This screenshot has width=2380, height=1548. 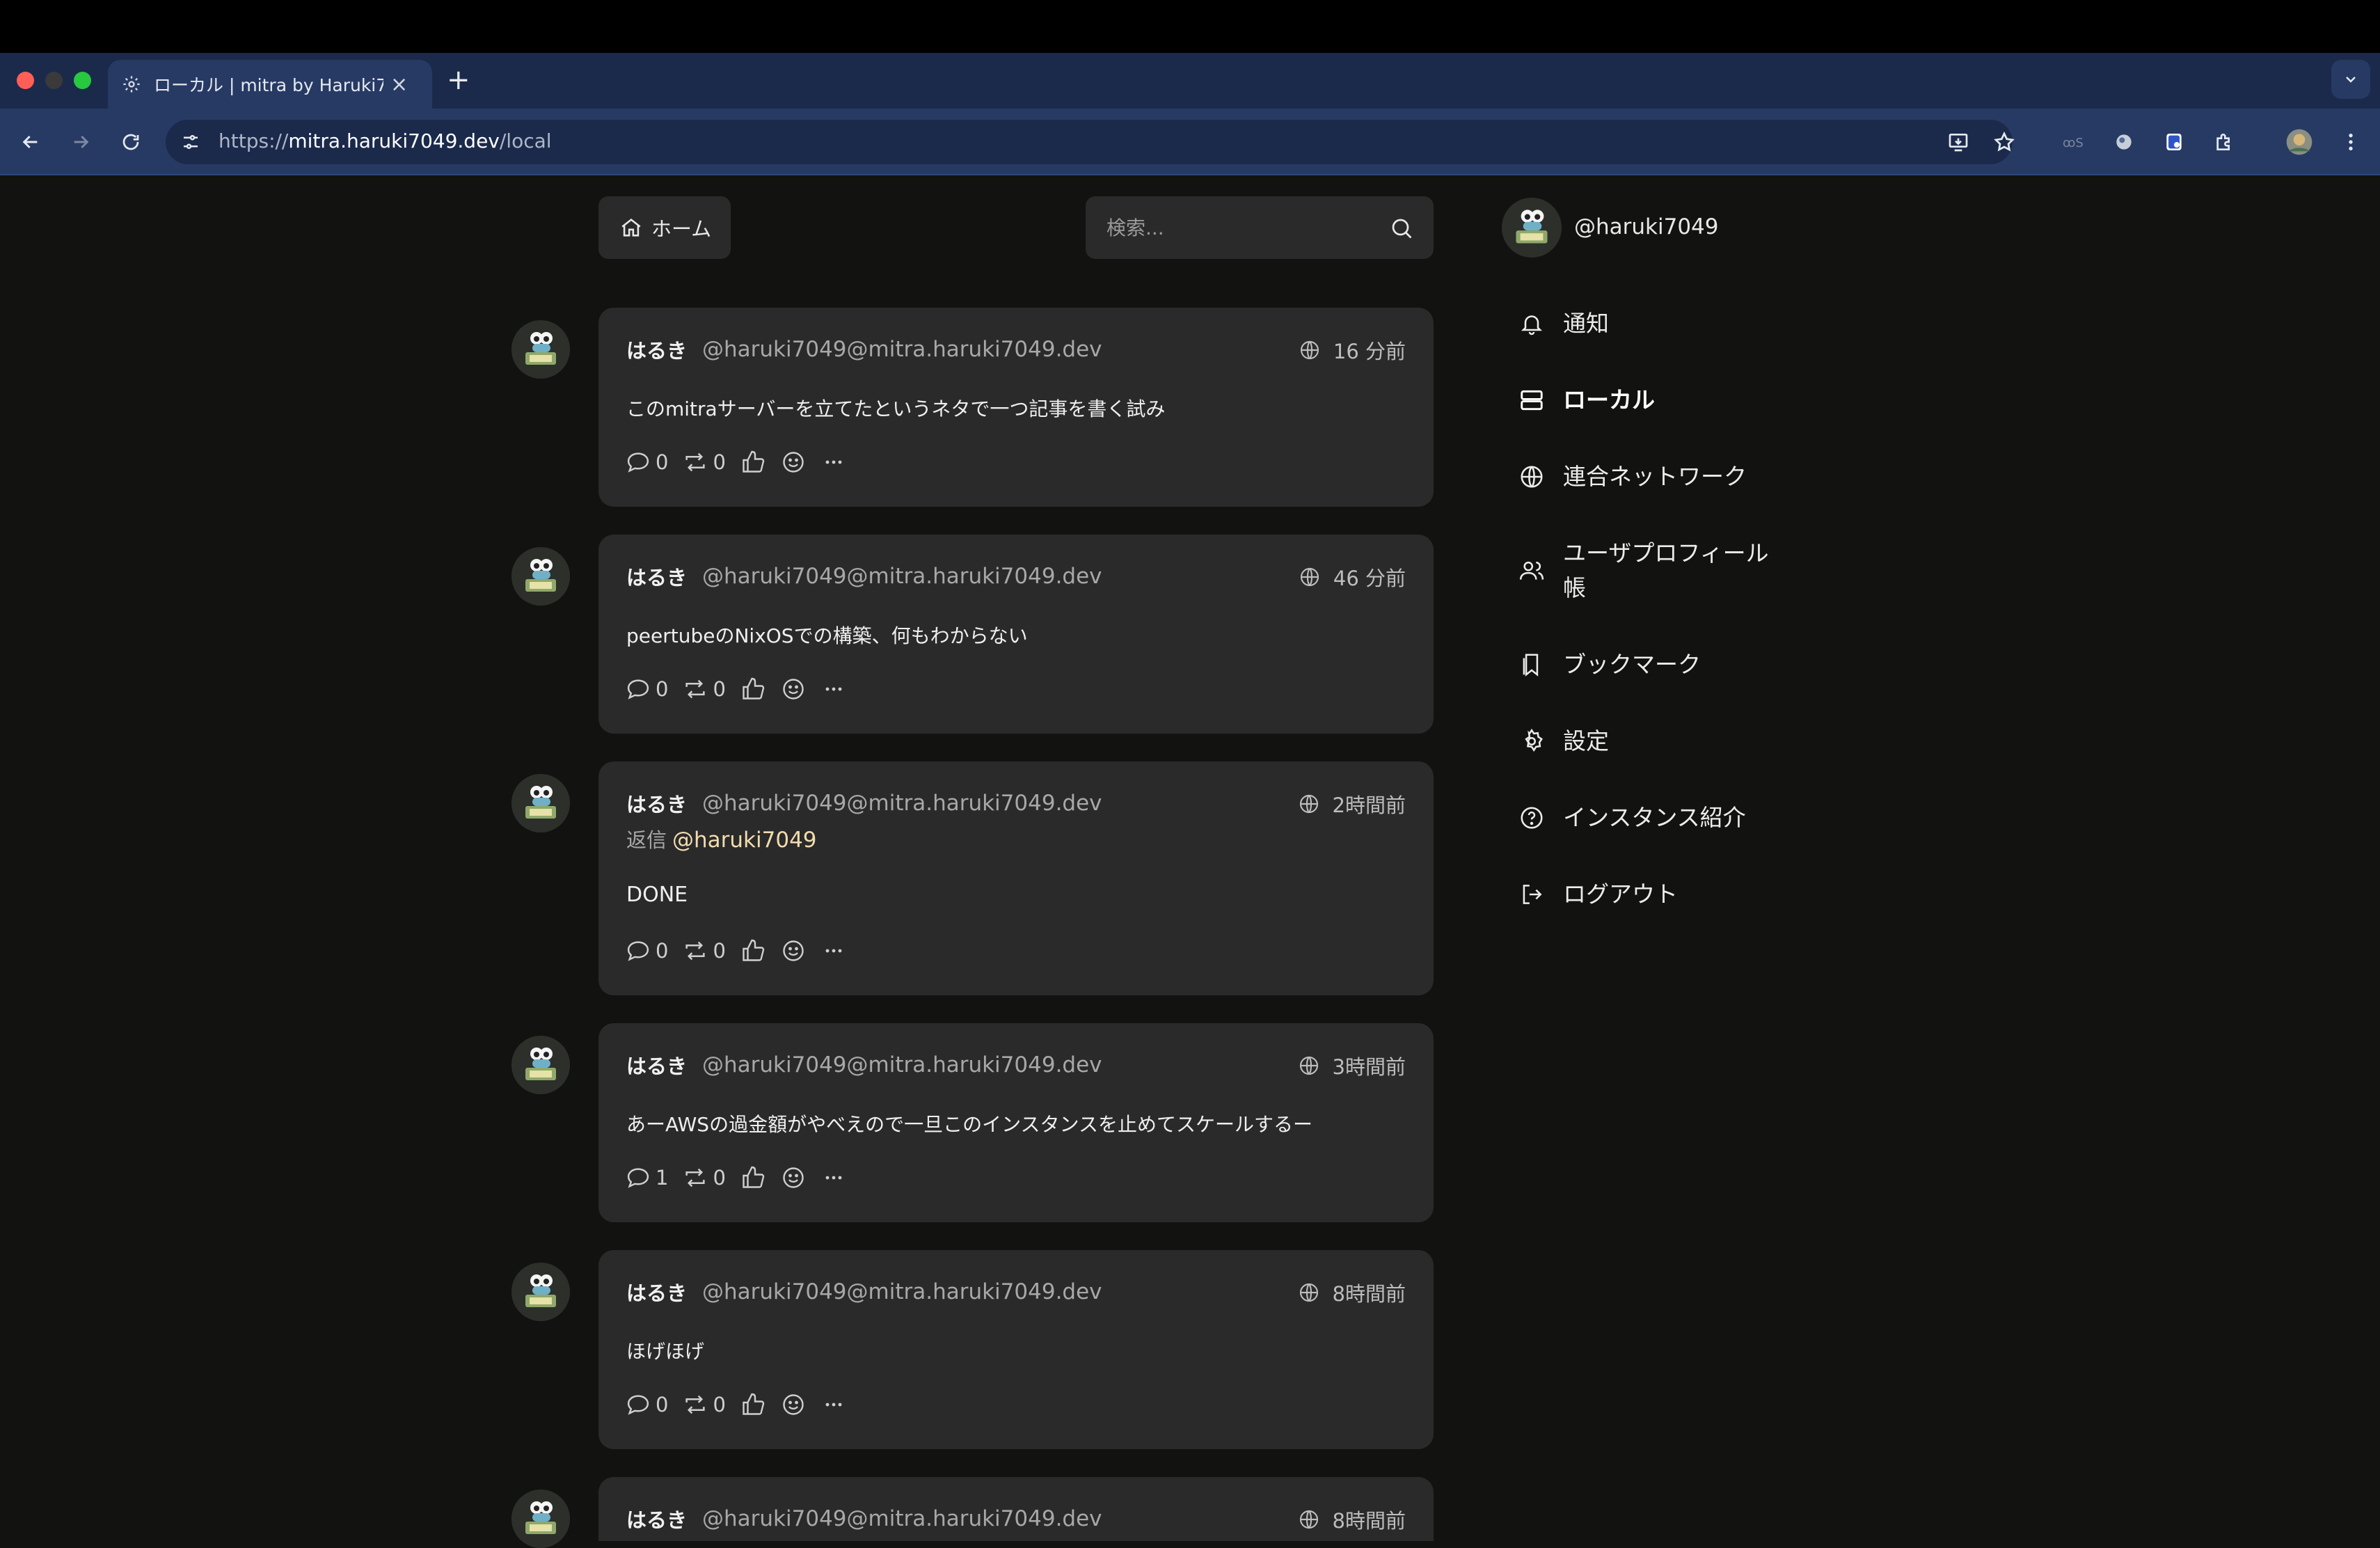 What do you see at coordinates (1238, 228) in the screenshot?
I see `search-input` at bounding box center [1238, 228].